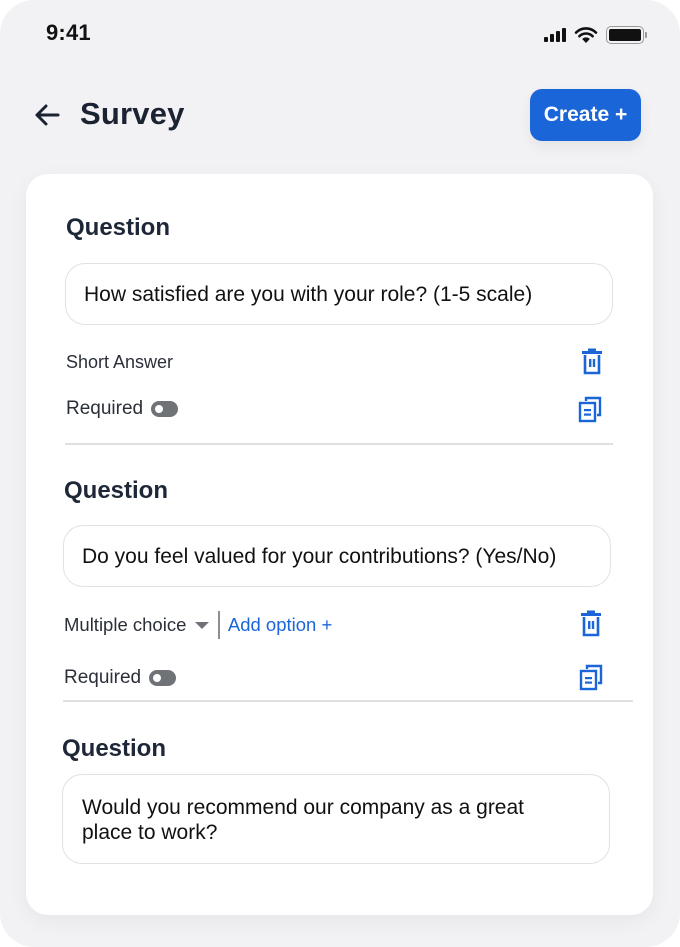  I want to click on vertical-separator, so click(219, 625).